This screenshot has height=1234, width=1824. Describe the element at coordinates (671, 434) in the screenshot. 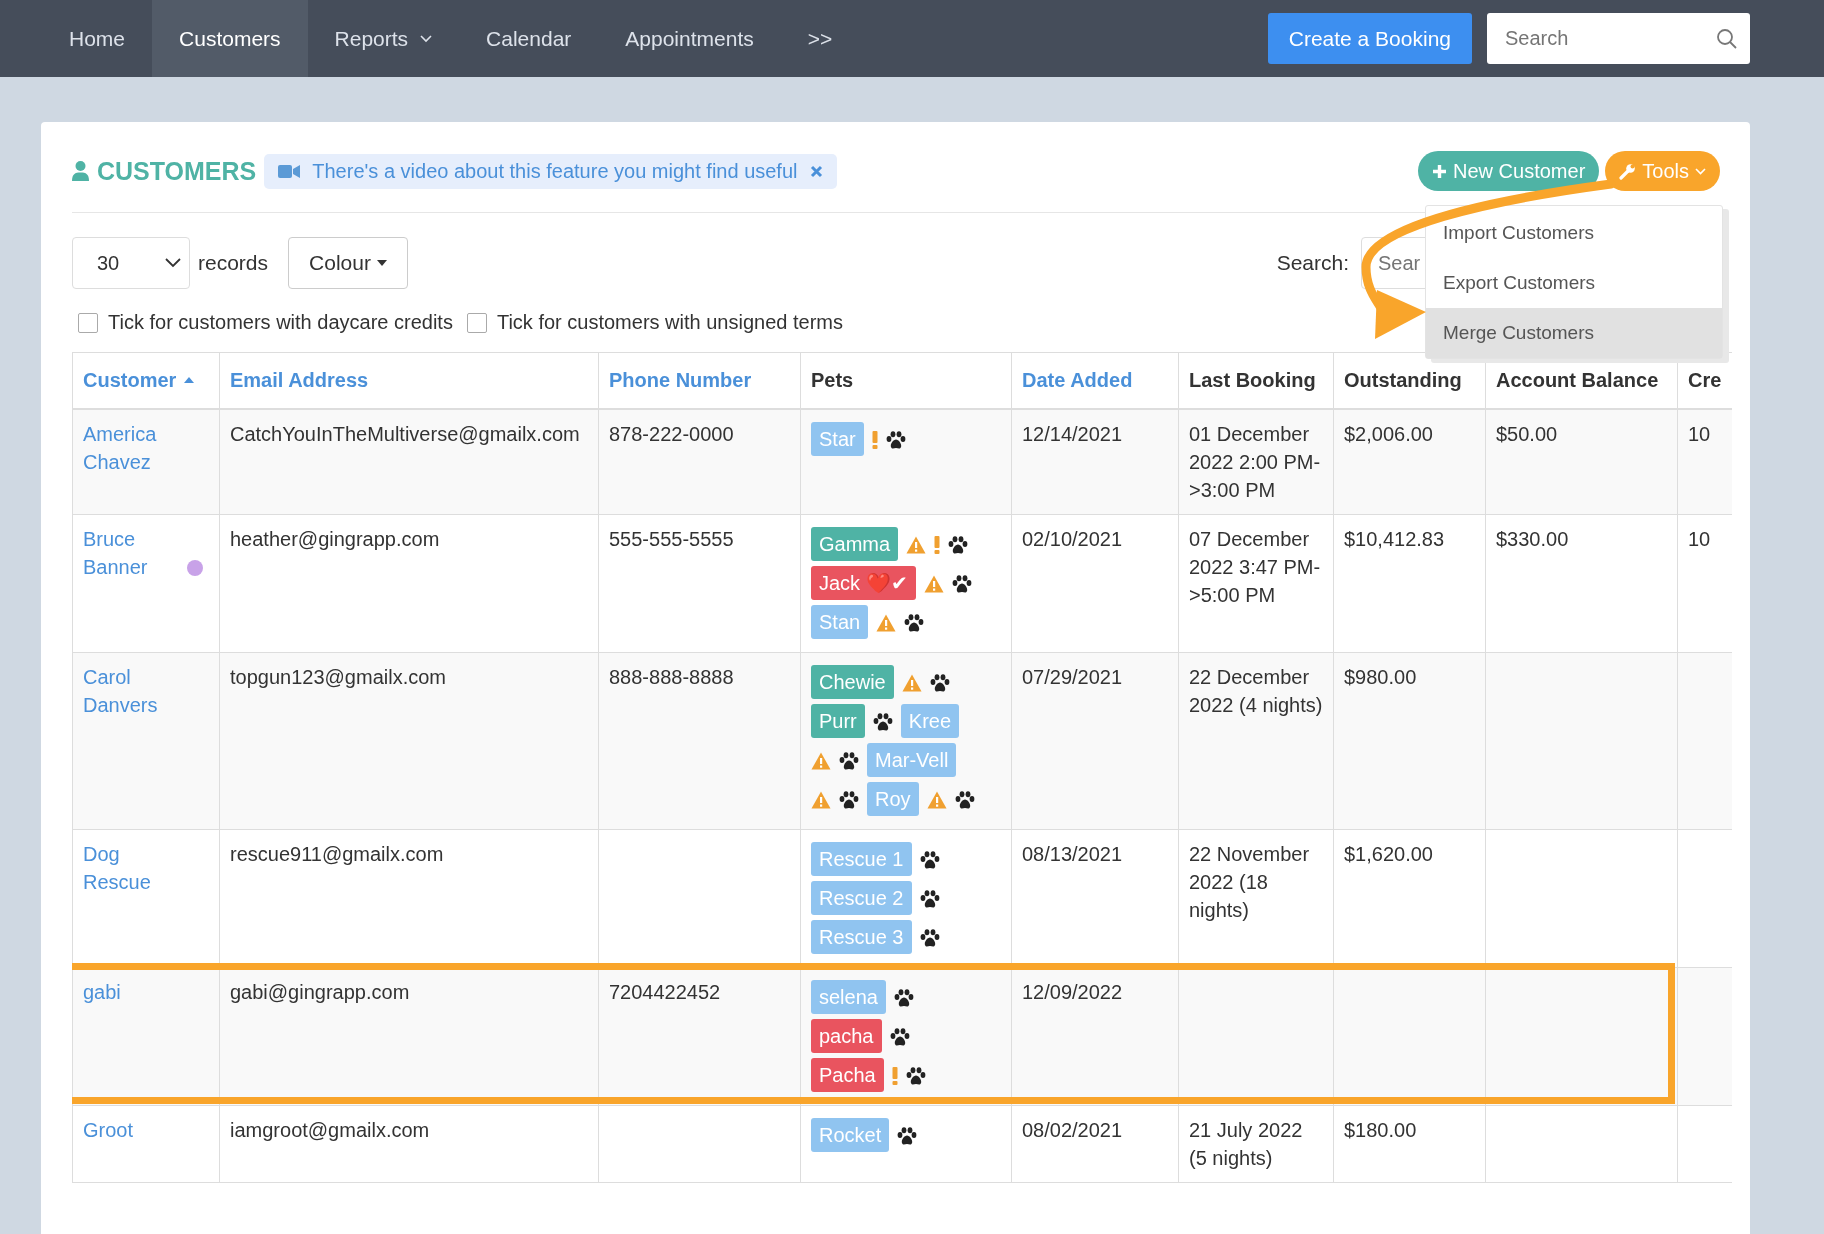

I see `table-cell: 878-222-0000` at that location.